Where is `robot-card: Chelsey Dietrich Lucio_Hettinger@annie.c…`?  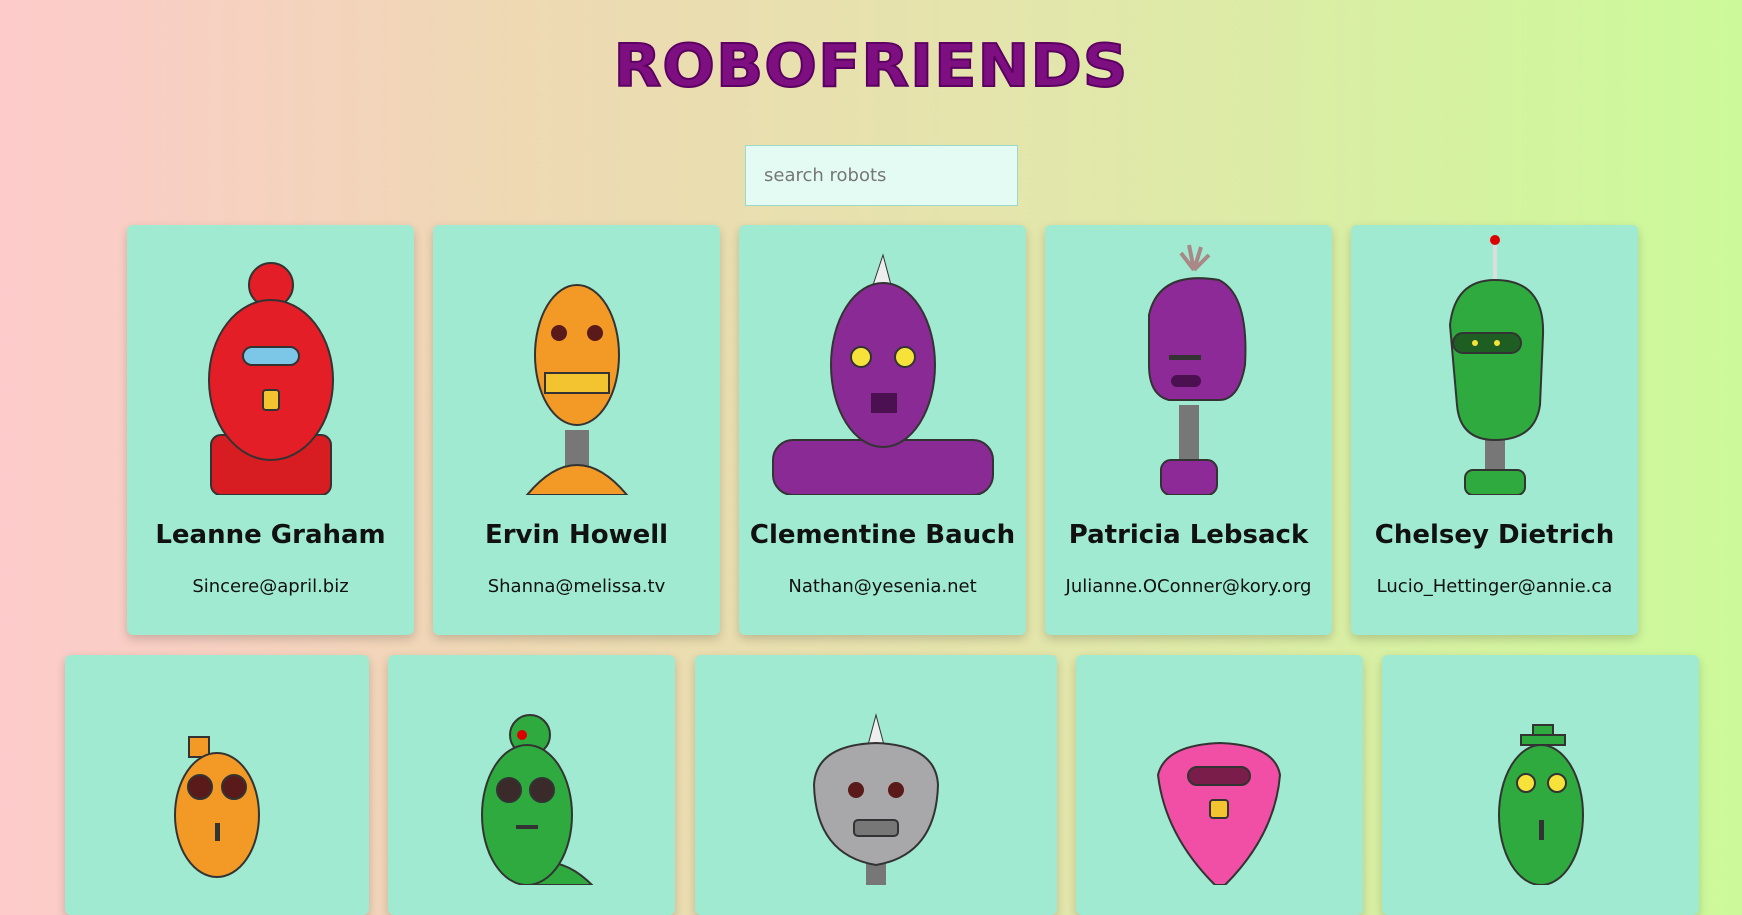 robot-card: Chelsey Dietrich Lucio_Hettinger@annie.c… is located at coordinates (1494, 430).